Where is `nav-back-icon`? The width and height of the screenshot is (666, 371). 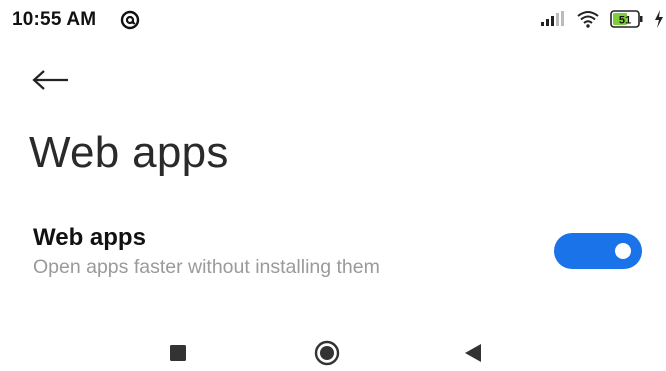 nav-back-icon is located at coordinates (473, 355).